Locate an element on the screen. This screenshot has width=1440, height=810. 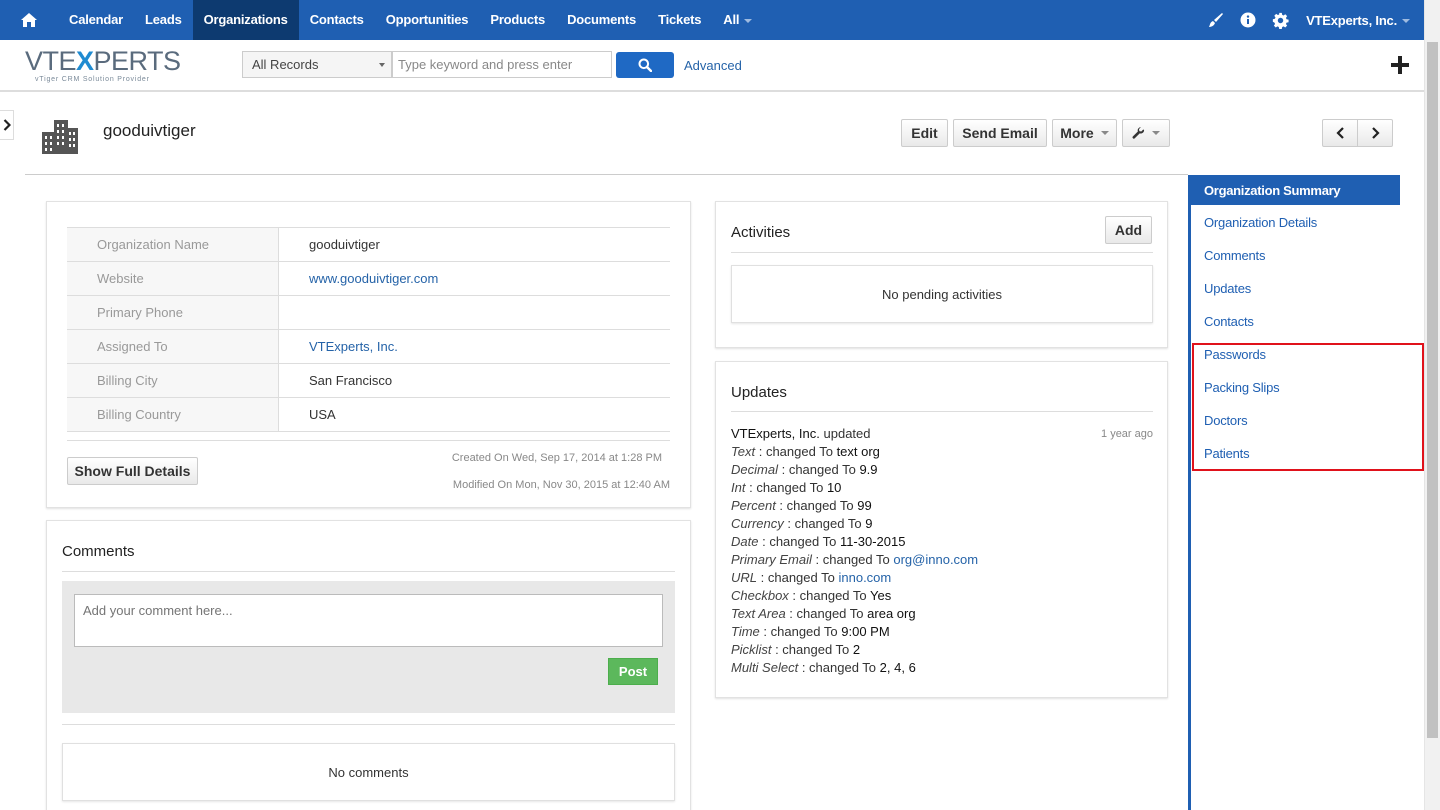
update-change-line: Multi Select : changed To 2, 4, 6 is located at coordinates (823, 667).